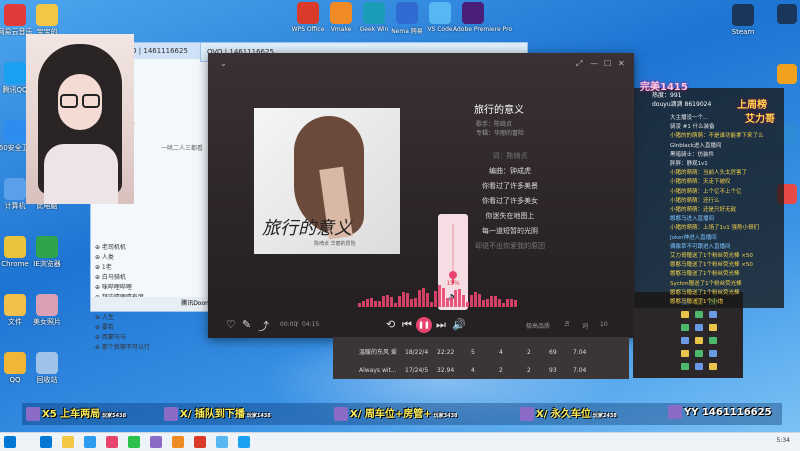  I want to click on lyric-line: 你看过了许多美女, so click(510, 201).